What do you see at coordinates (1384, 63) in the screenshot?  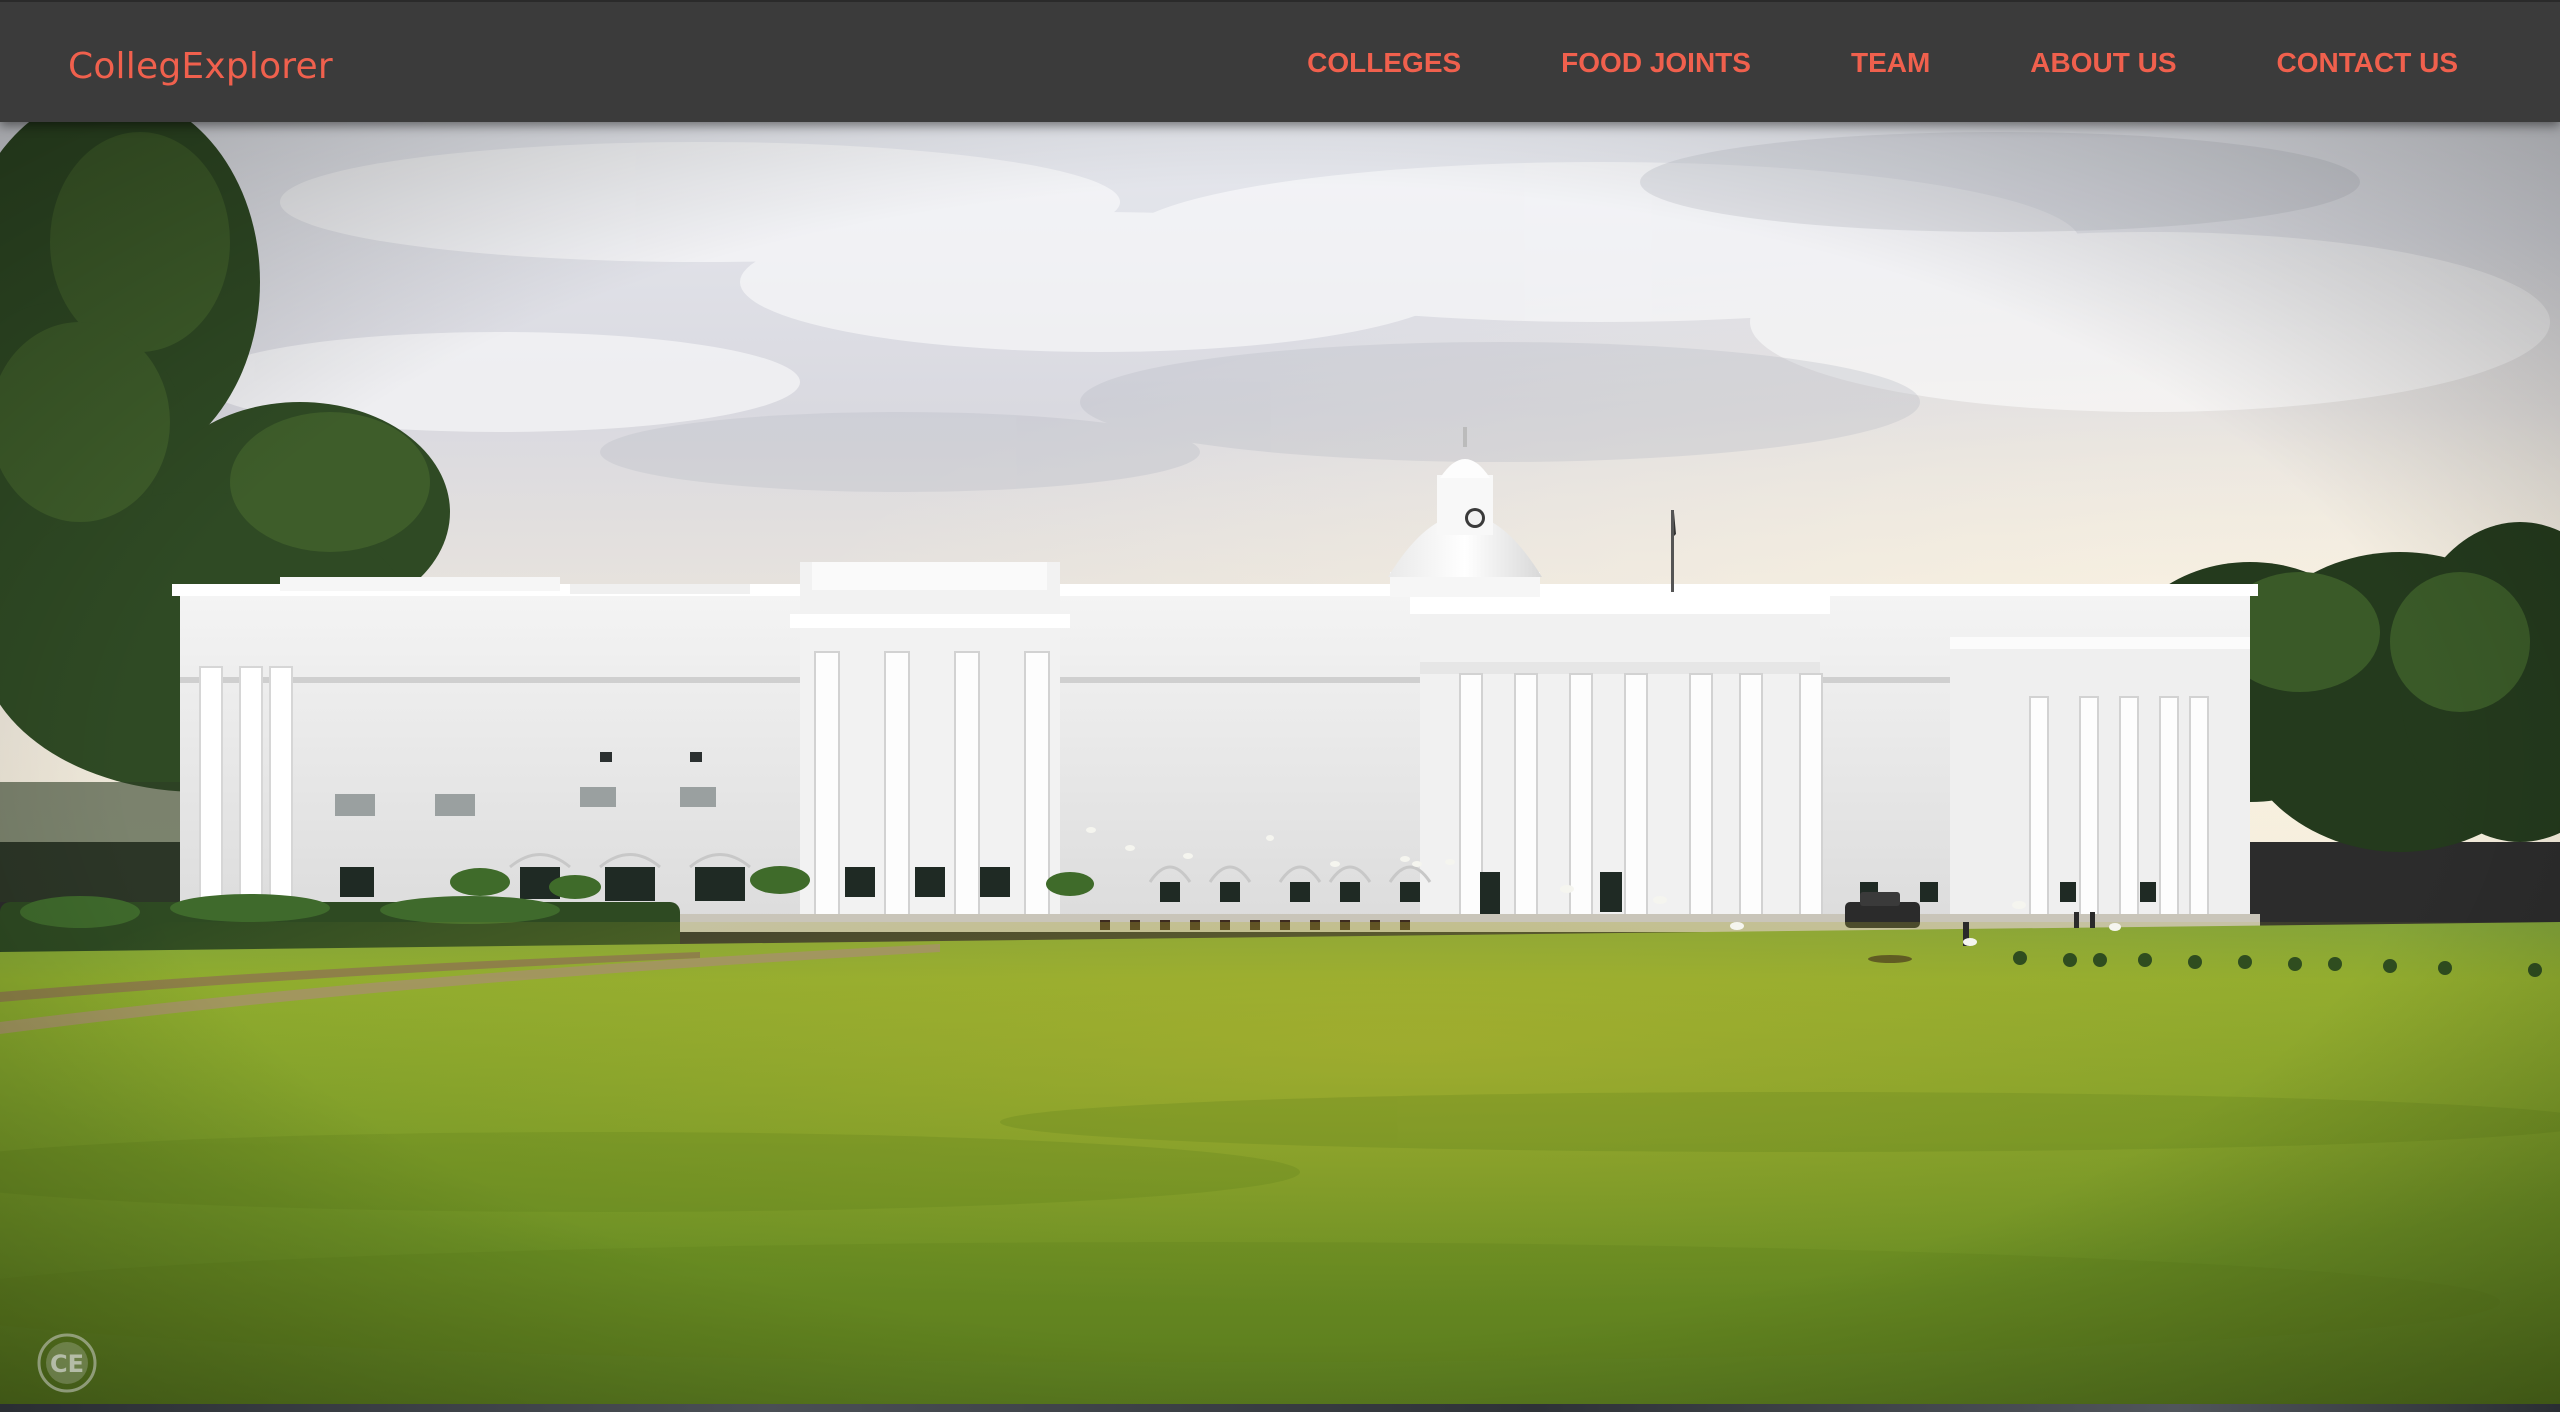 I see `nav-item-colleges: COLLEGES` at bounding box center [1384, 63].